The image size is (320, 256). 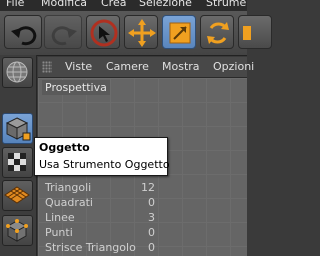 I want to click on menu-crea: Crea, so click(x=113, y=4).